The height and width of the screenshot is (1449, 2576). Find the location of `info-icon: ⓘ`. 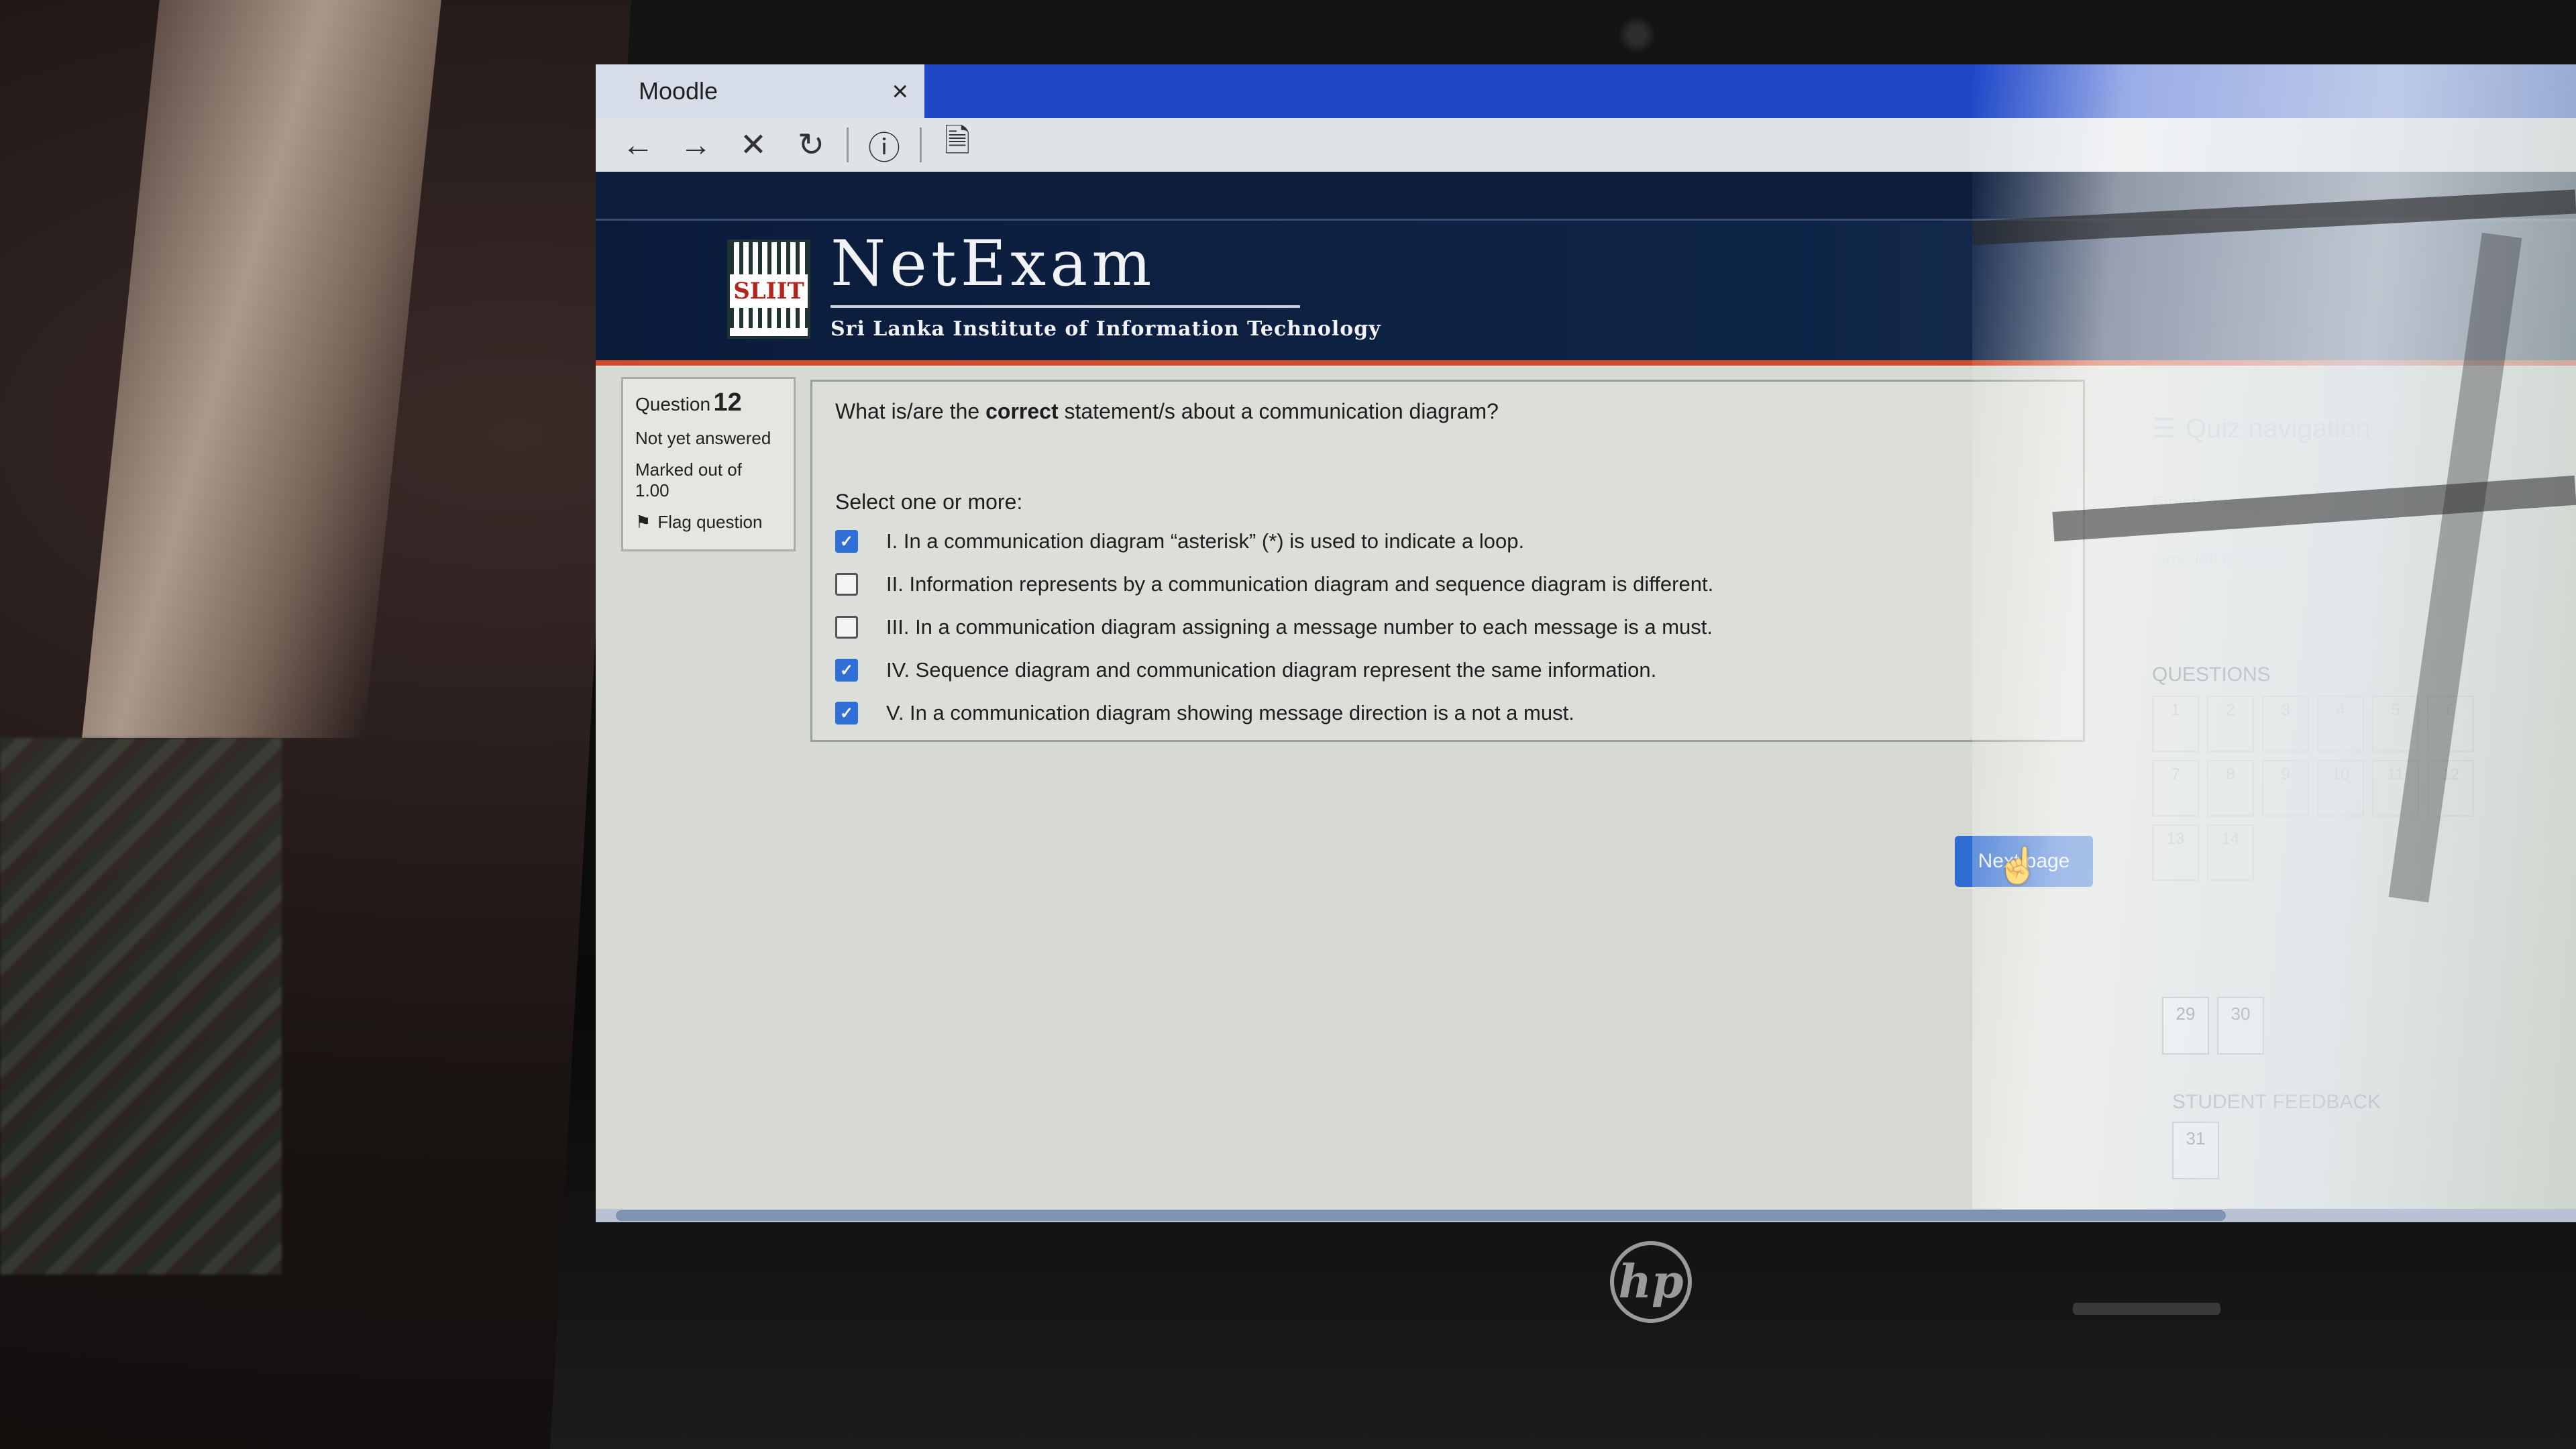

info-icon: ⓘ is located at coordinates (884, 145).